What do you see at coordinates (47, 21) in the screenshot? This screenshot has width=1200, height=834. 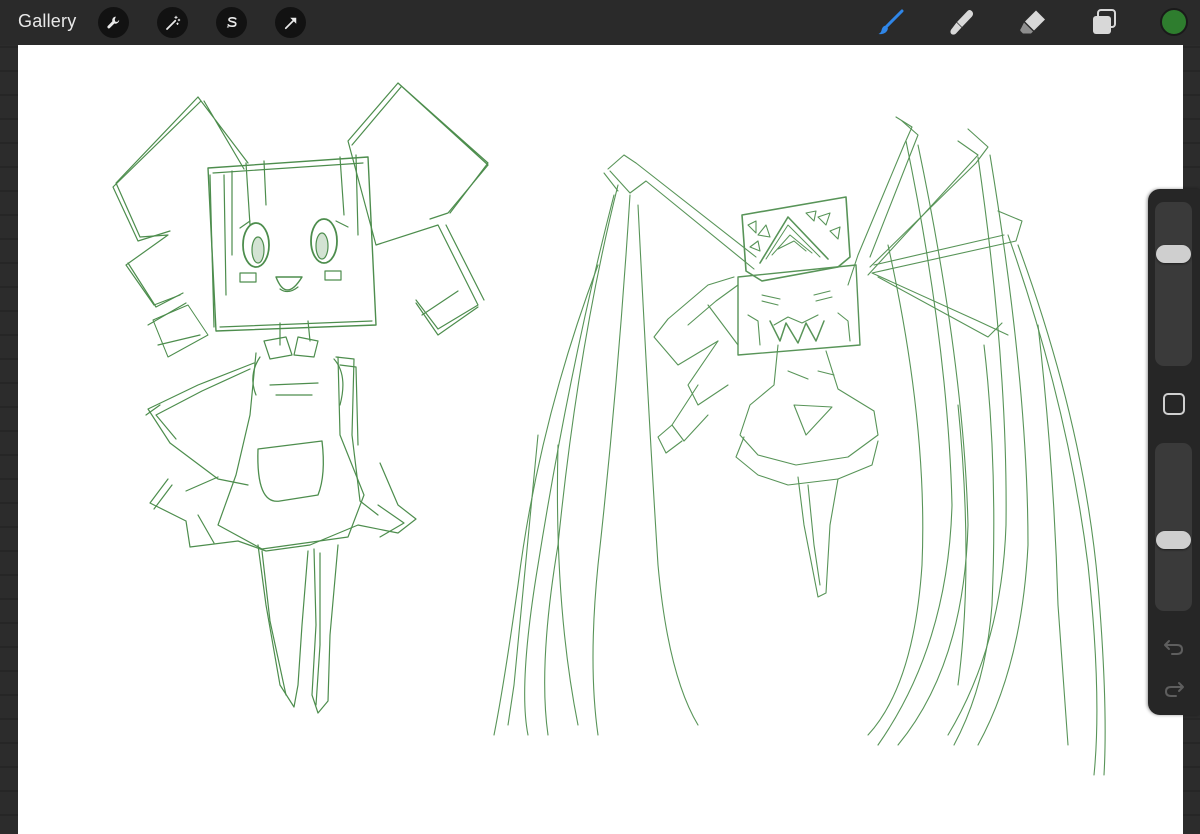 I see `gallery-button: Gallery` at bounding box center [47, 21].